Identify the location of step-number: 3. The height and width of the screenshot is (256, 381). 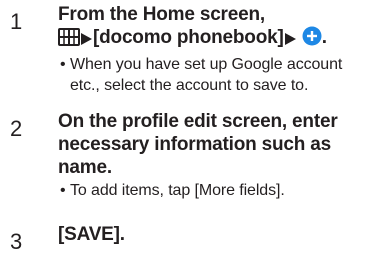
(16, 241).